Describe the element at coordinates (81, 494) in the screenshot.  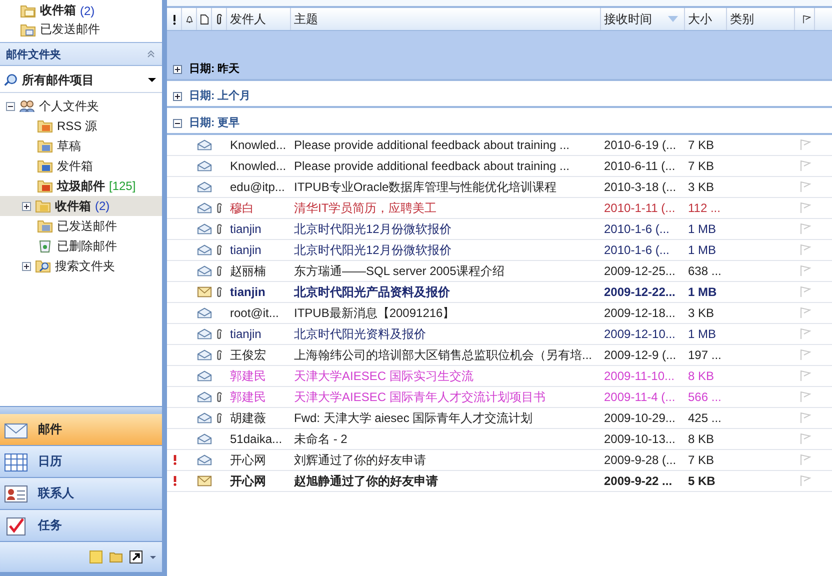
I see `nav-button: 联系人` at that location.